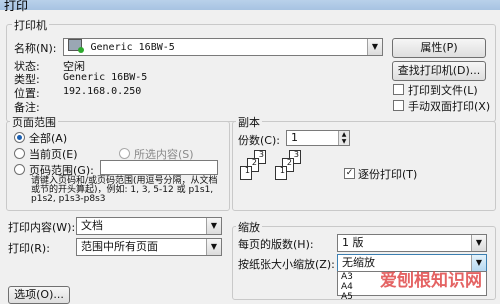 This screenshot has height=304, width=500. Describe the element at coordinates (119, 246) in the screenshot. I see `print-value: 范围中所有页面` at that location.